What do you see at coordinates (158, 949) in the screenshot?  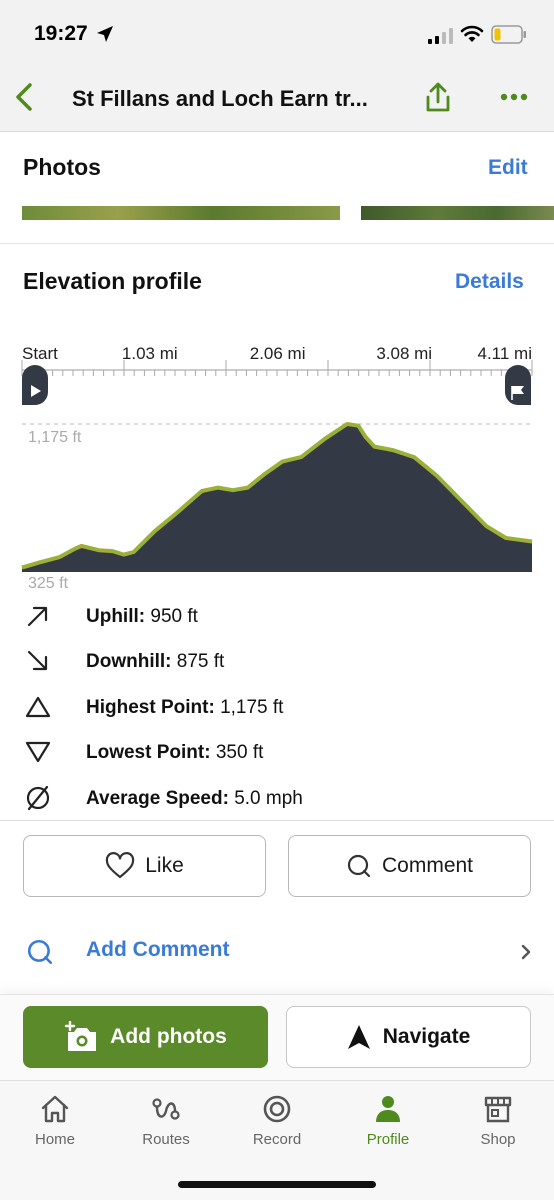 I see `add-comment-label: Add Comment` at bounding box center [158, 949].